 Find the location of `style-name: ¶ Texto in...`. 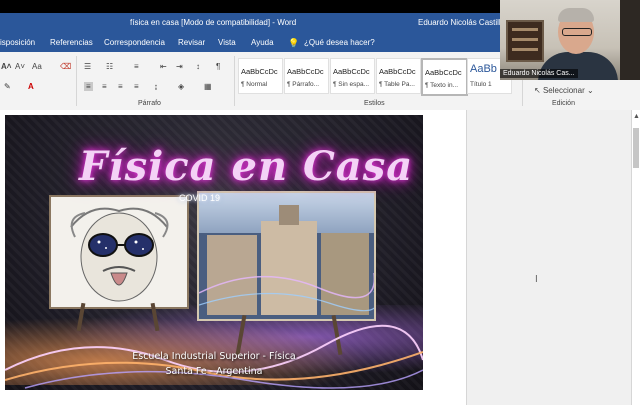

style-name: ¶ Texto in... is located at coordinates (441, 85).